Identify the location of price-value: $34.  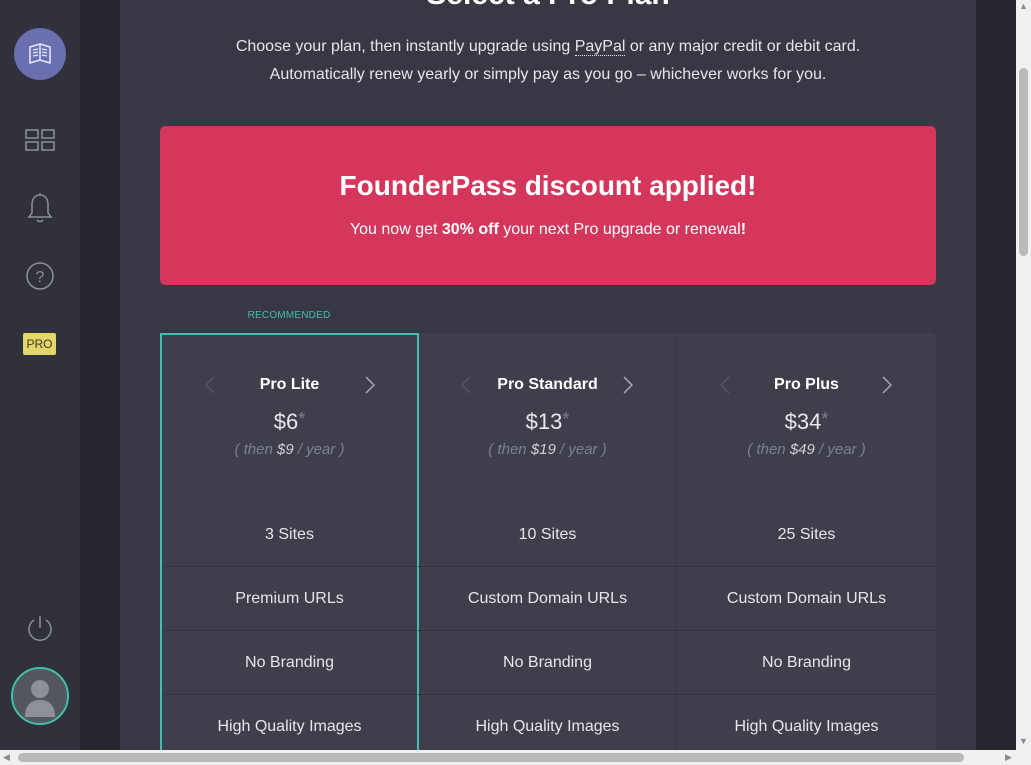
(803, 421).